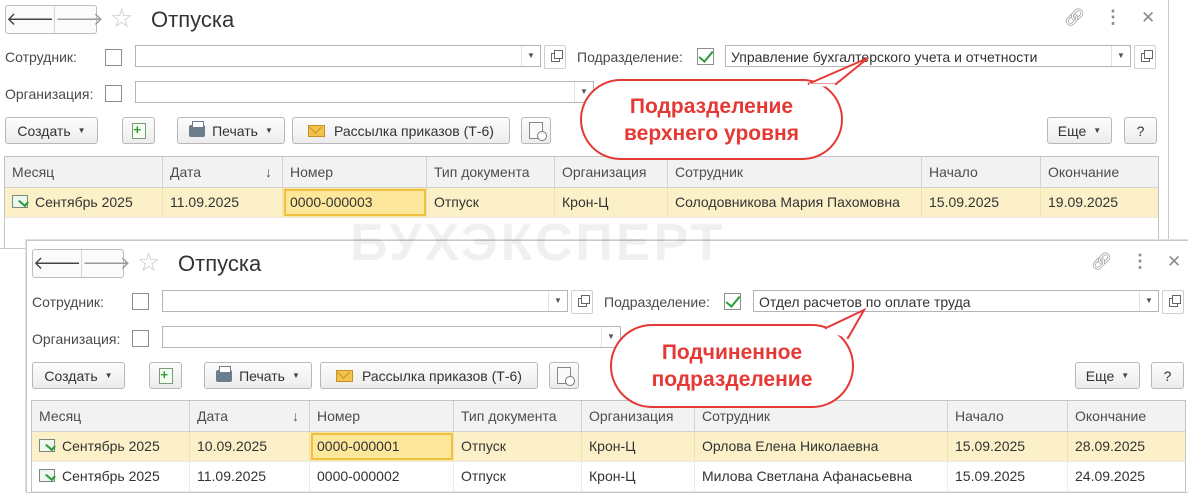 The image size is (1188, 493). What do you see at coordinates (838, 71) in the screenshot?
I see `callout-top-pointer` at bounding box center [838, 71].